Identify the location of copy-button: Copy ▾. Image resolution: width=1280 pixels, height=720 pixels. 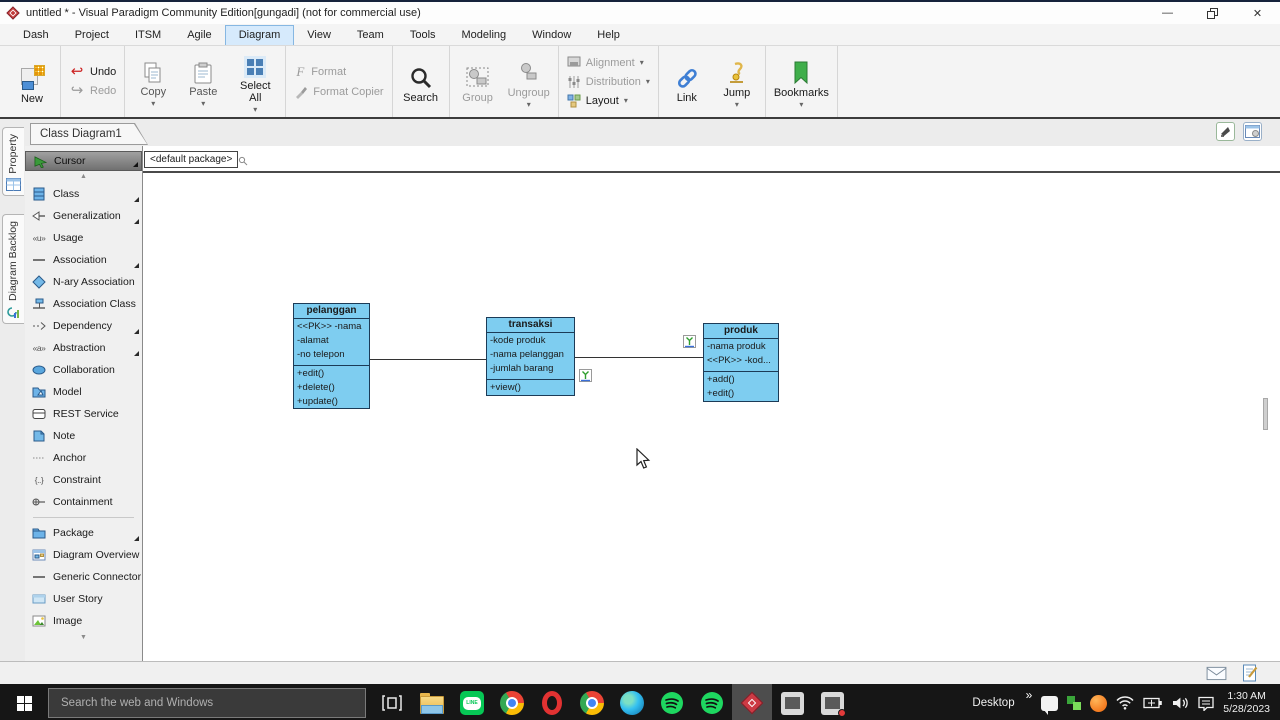
(153, 82).